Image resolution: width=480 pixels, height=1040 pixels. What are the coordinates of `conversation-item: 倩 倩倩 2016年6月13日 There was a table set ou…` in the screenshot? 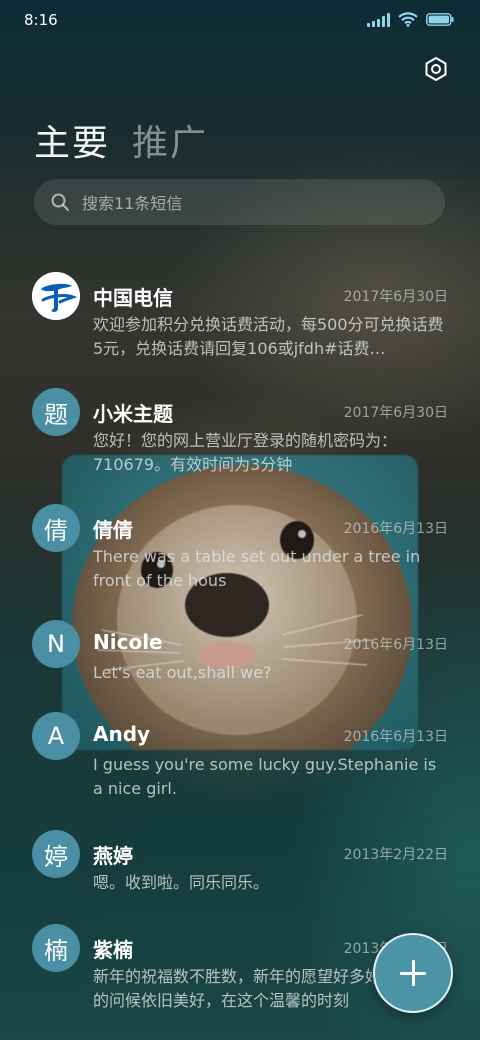 It's located at (240, 554).